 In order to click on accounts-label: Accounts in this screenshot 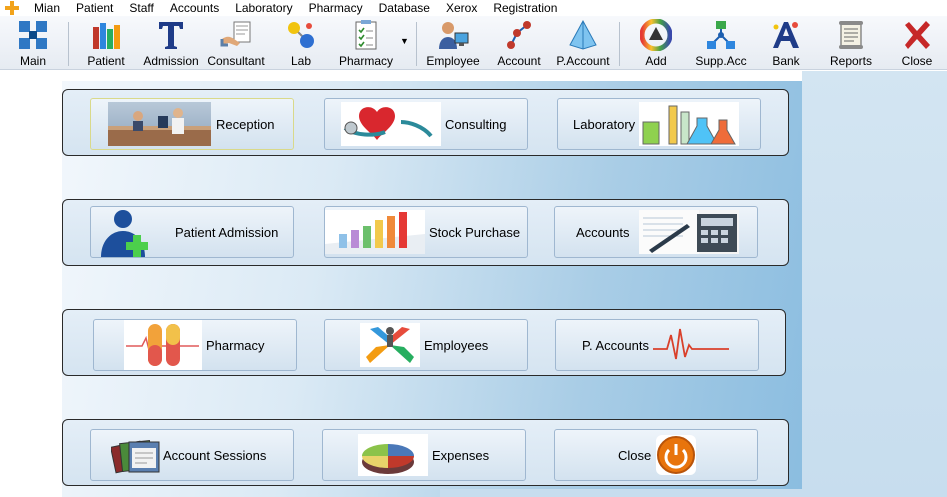, I will do `click(603, 232)`.